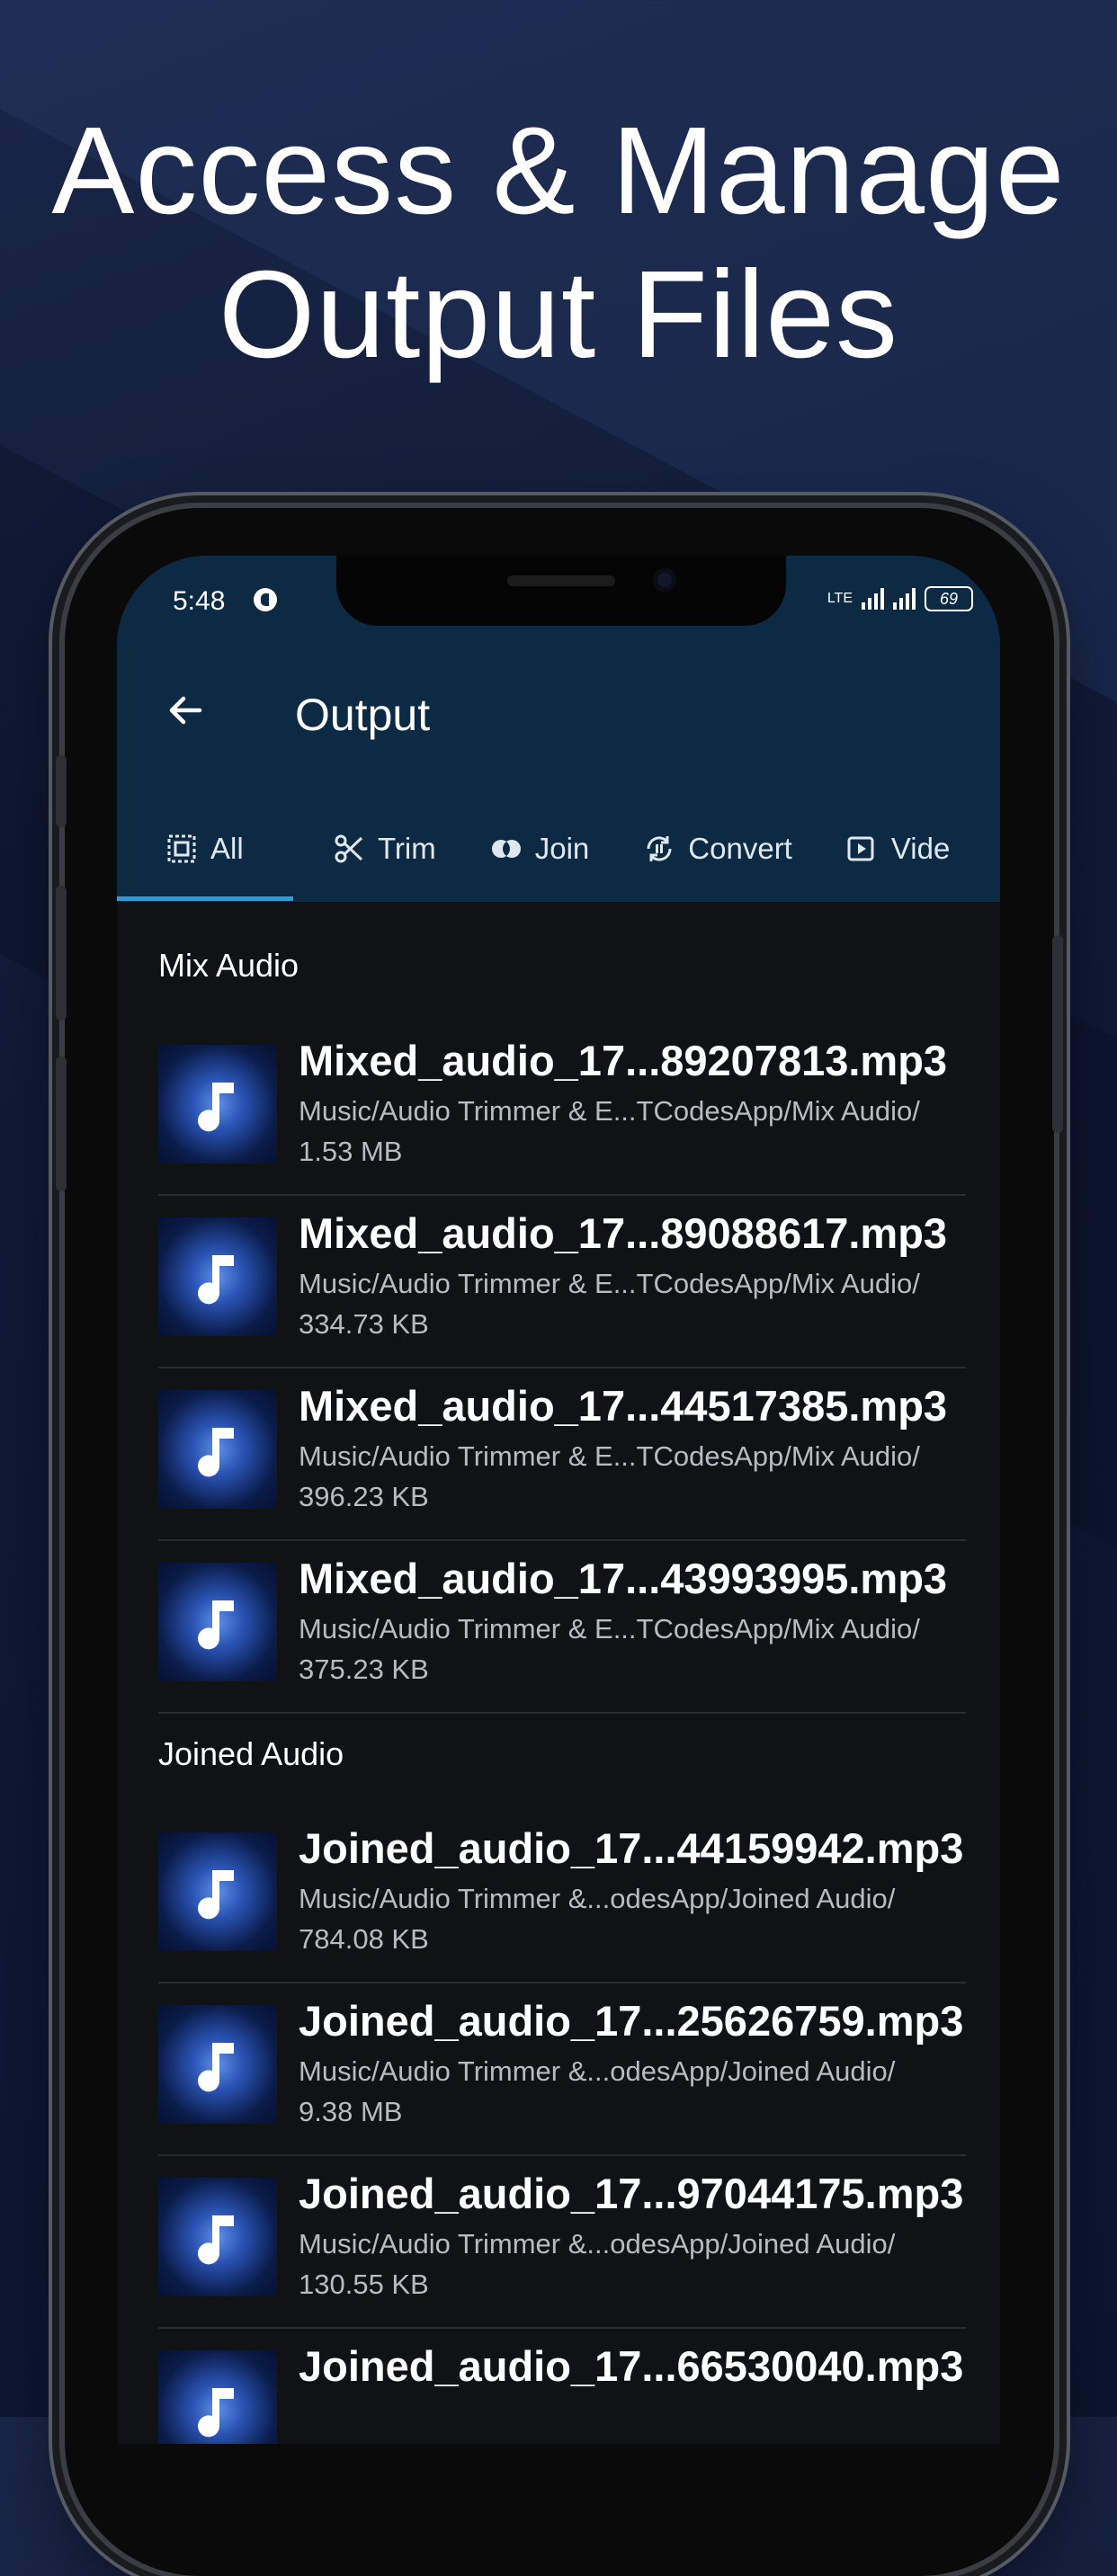 The height and width of the screenshot is (2576, 1117). I want to click on promo-headline: Access & Manage Output Files, so click(558, 243).